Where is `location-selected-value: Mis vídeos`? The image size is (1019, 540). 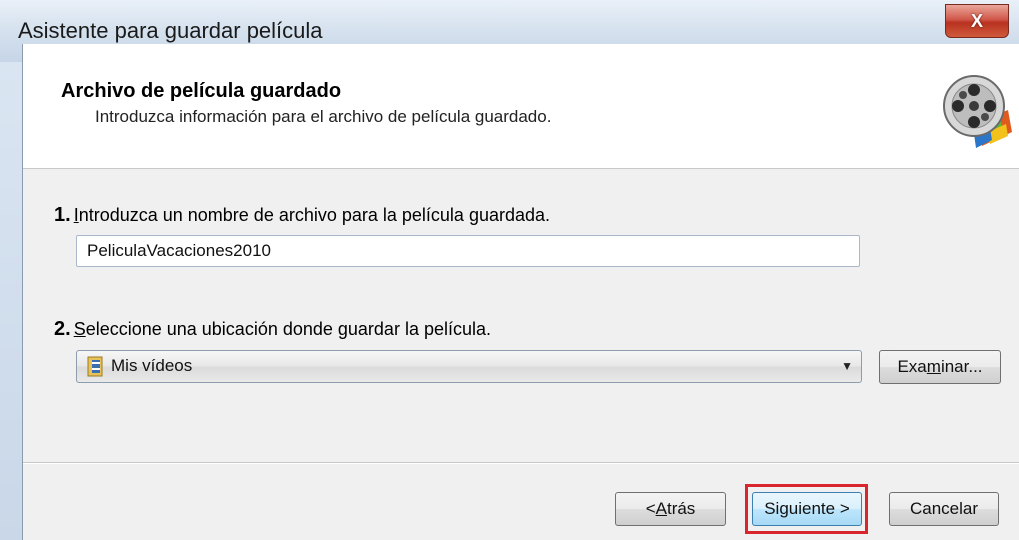 location-selected-value: Mis vídeos is located at coordinates (152, 365).